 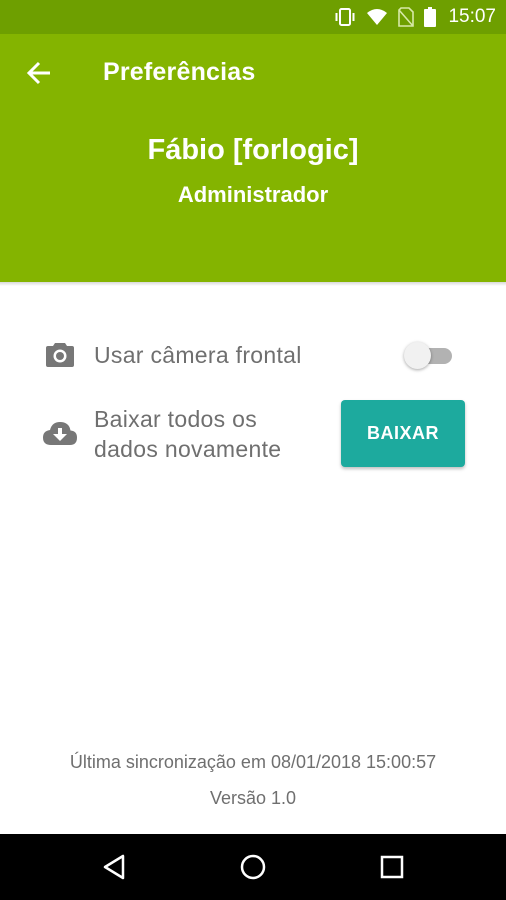 I want to click on arrow-back-icon, so click(x=39, y=73).